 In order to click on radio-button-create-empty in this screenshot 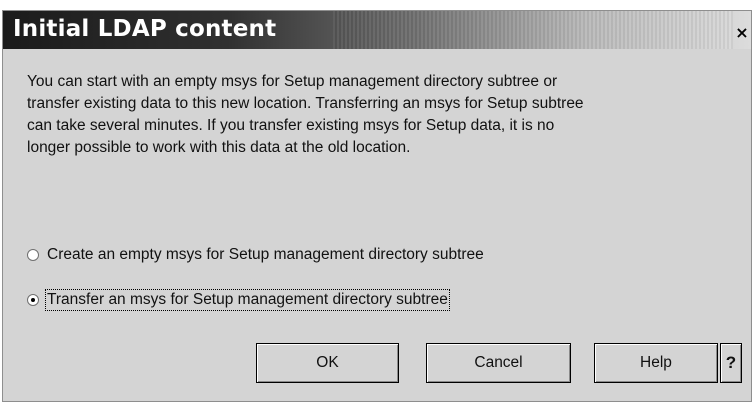, I will do `click(33, 255)`.